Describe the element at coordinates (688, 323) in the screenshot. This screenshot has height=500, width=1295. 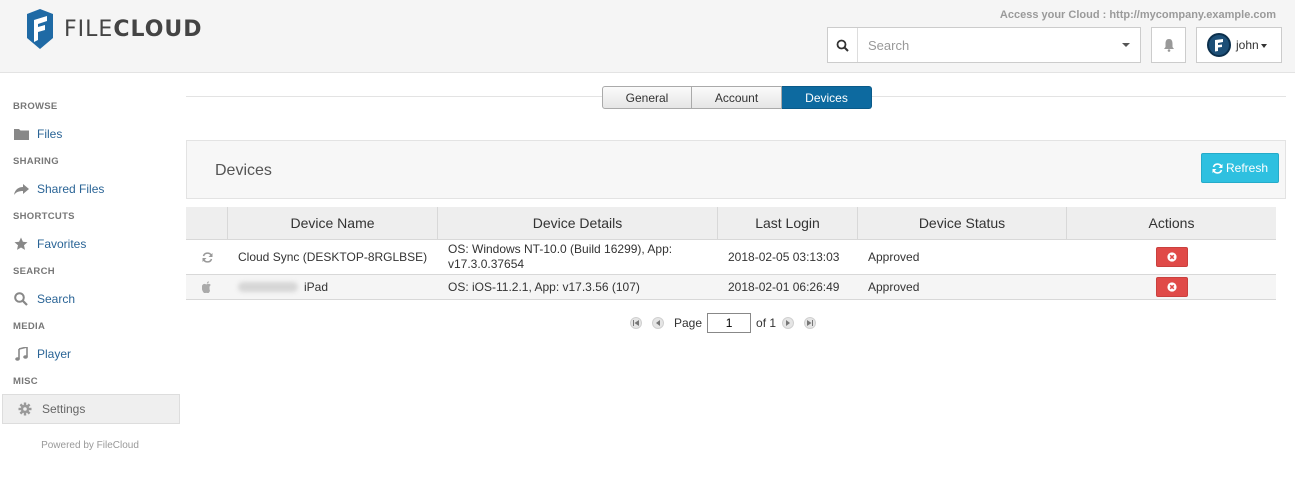
I see `page-label: Page` at that location.